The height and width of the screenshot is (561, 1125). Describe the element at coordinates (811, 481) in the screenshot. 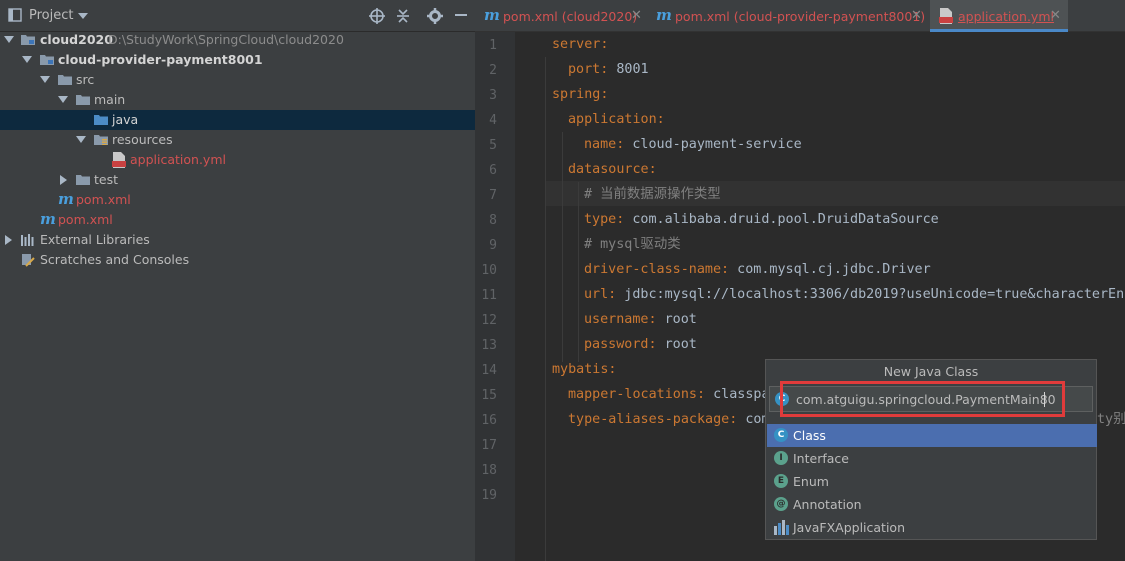

I see `kind-label: Enum` at that location.